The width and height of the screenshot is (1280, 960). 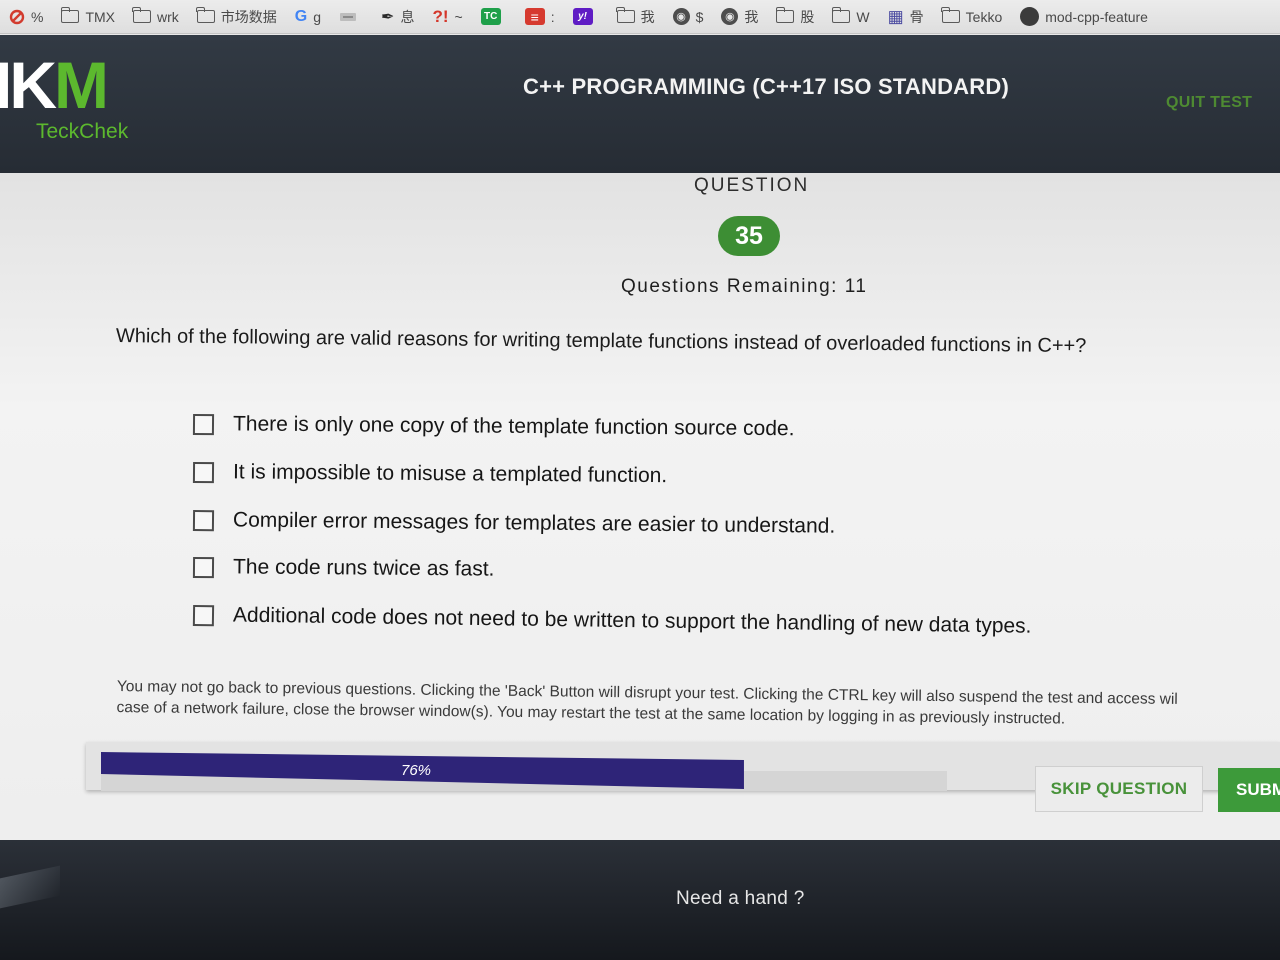 What do you see at coordinates (168, 16) in the screenshot?
I see `bookmark-label: wrk` at bounding box center [168, 16].